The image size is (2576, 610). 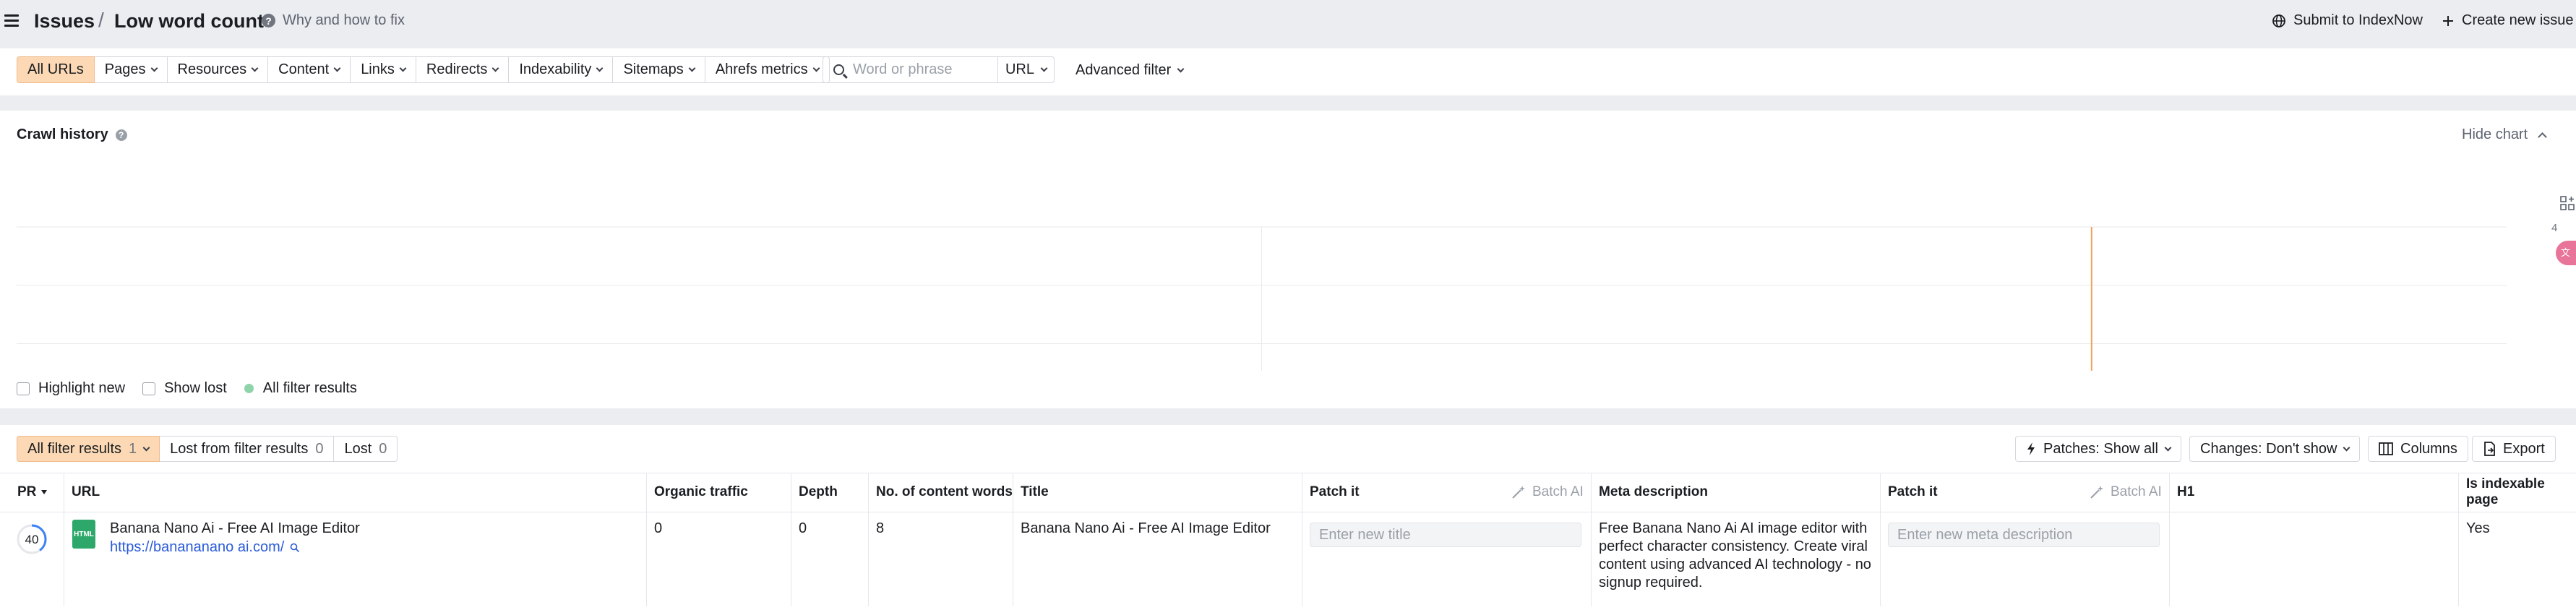 I want to click on patch-title-input, so click(x=1446, y=535).